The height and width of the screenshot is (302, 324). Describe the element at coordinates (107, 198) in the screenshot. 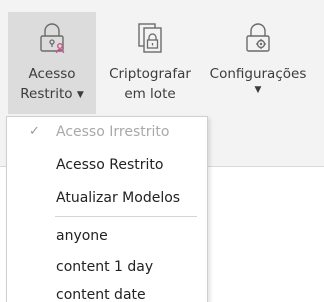

I see `menu-item-update-templates: Atualizar Modelos` at that location.